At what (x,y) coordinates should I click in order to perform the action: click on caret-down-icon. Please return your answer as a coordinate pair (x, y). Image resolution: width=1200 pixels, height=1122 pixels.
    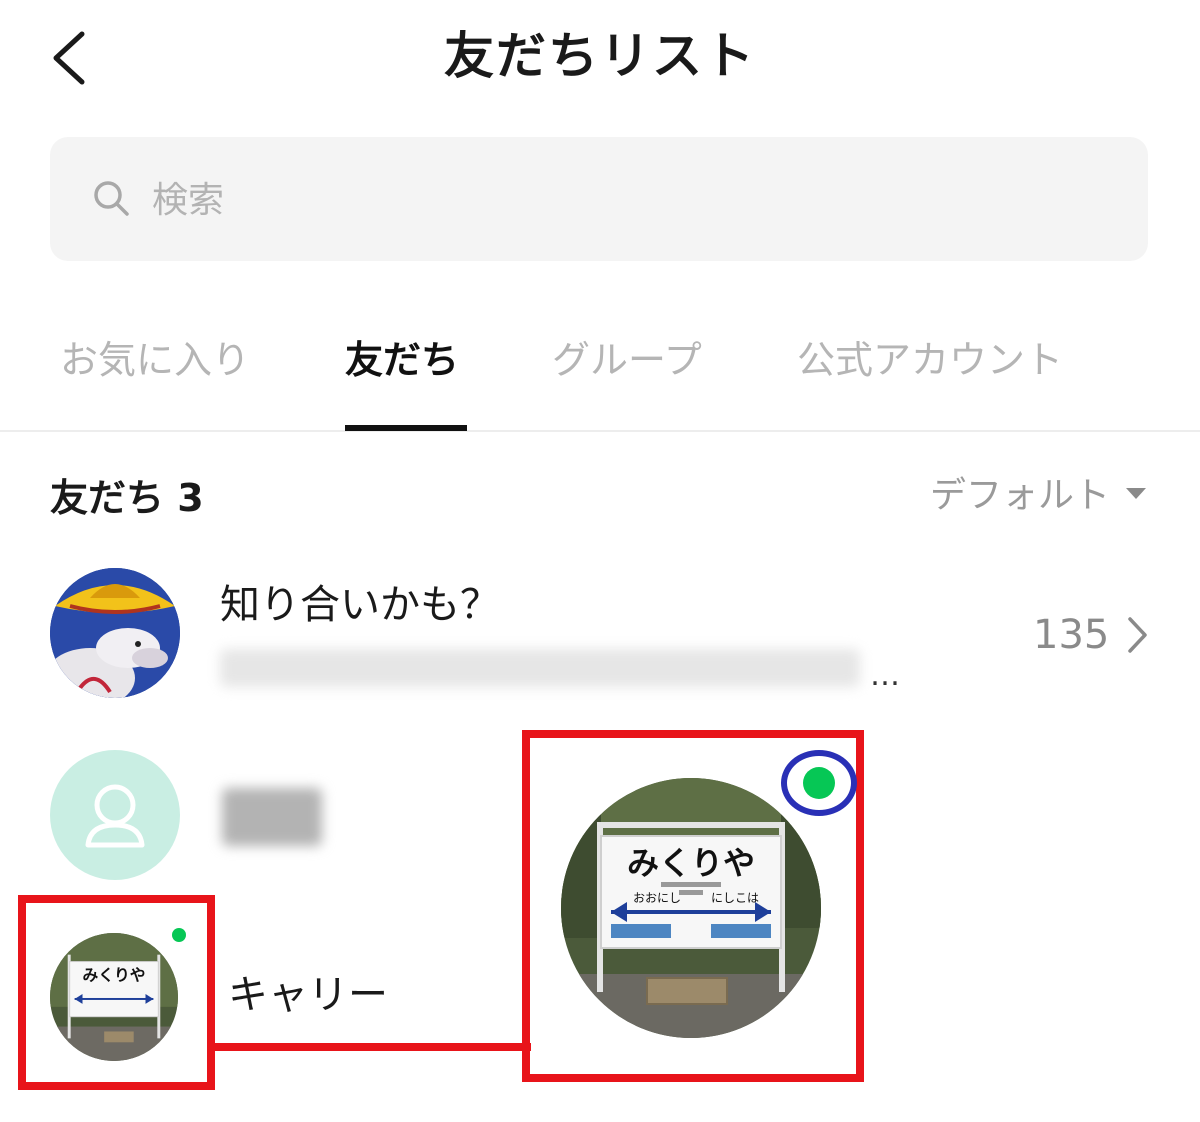
    Looking at the image, I should click on (1136, 493).